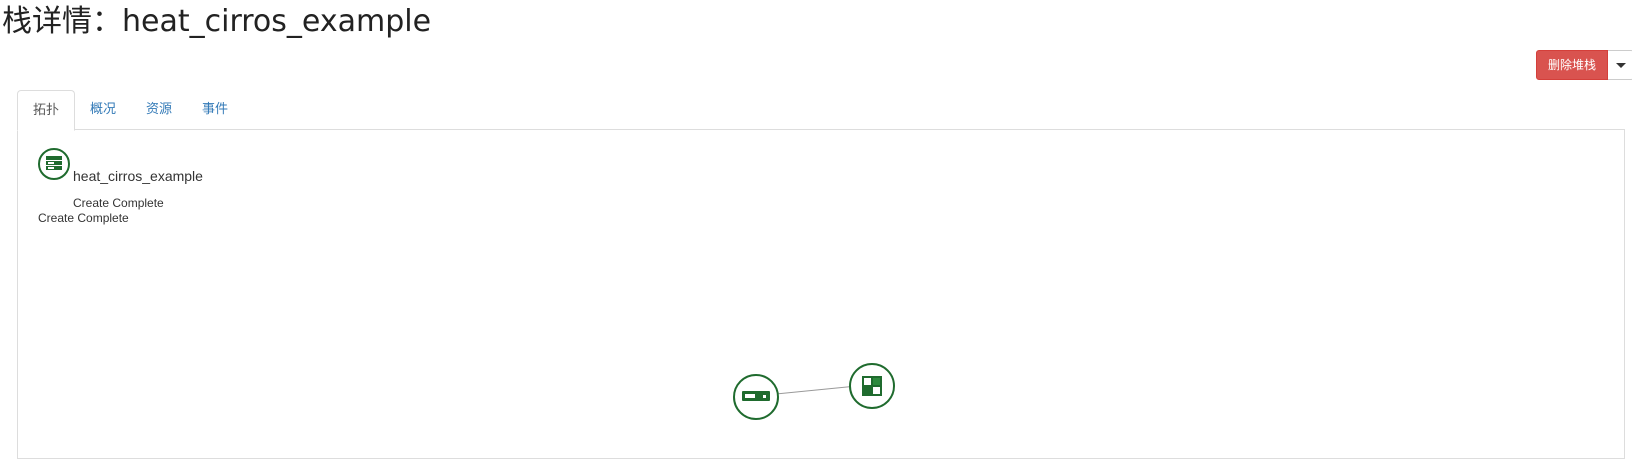  I want to click on image-node, so click(872, 386).